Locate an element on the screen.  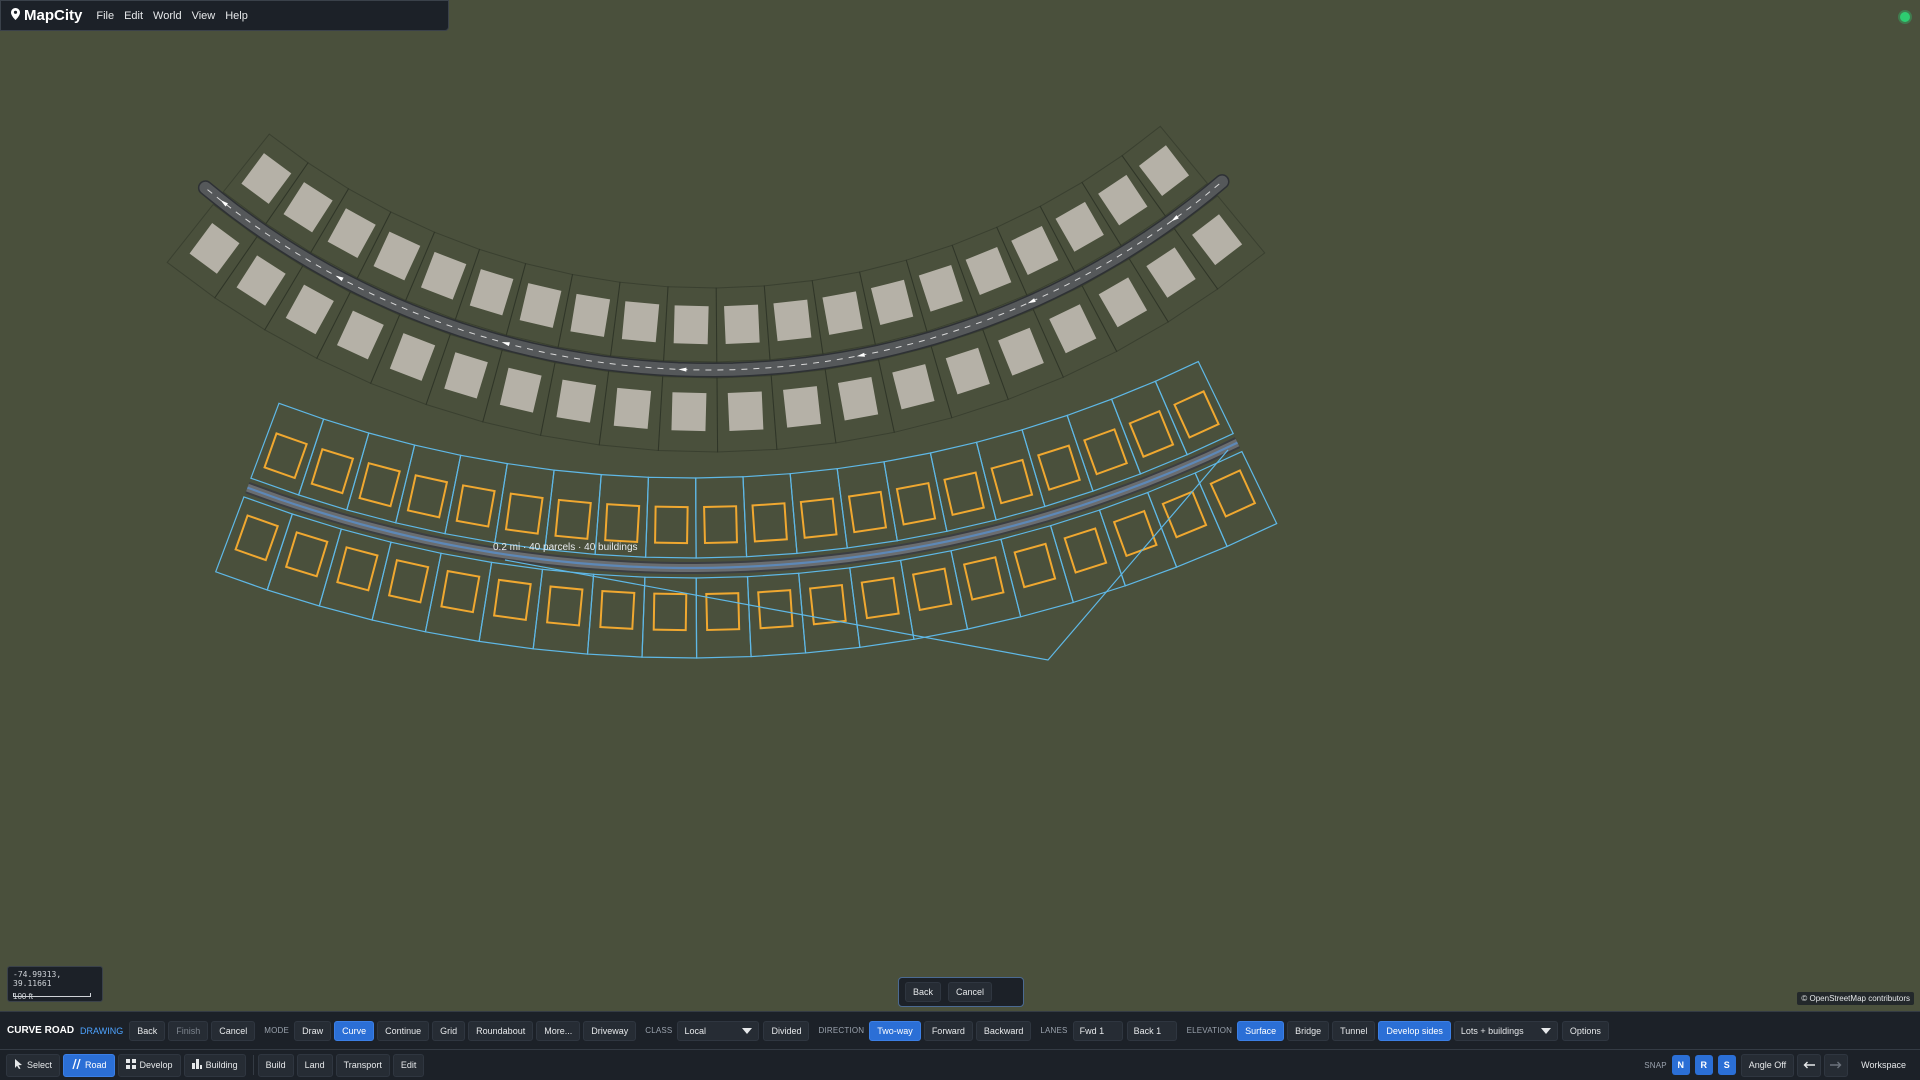
road-tool-button: Road is located at coordinates (89, 1065).